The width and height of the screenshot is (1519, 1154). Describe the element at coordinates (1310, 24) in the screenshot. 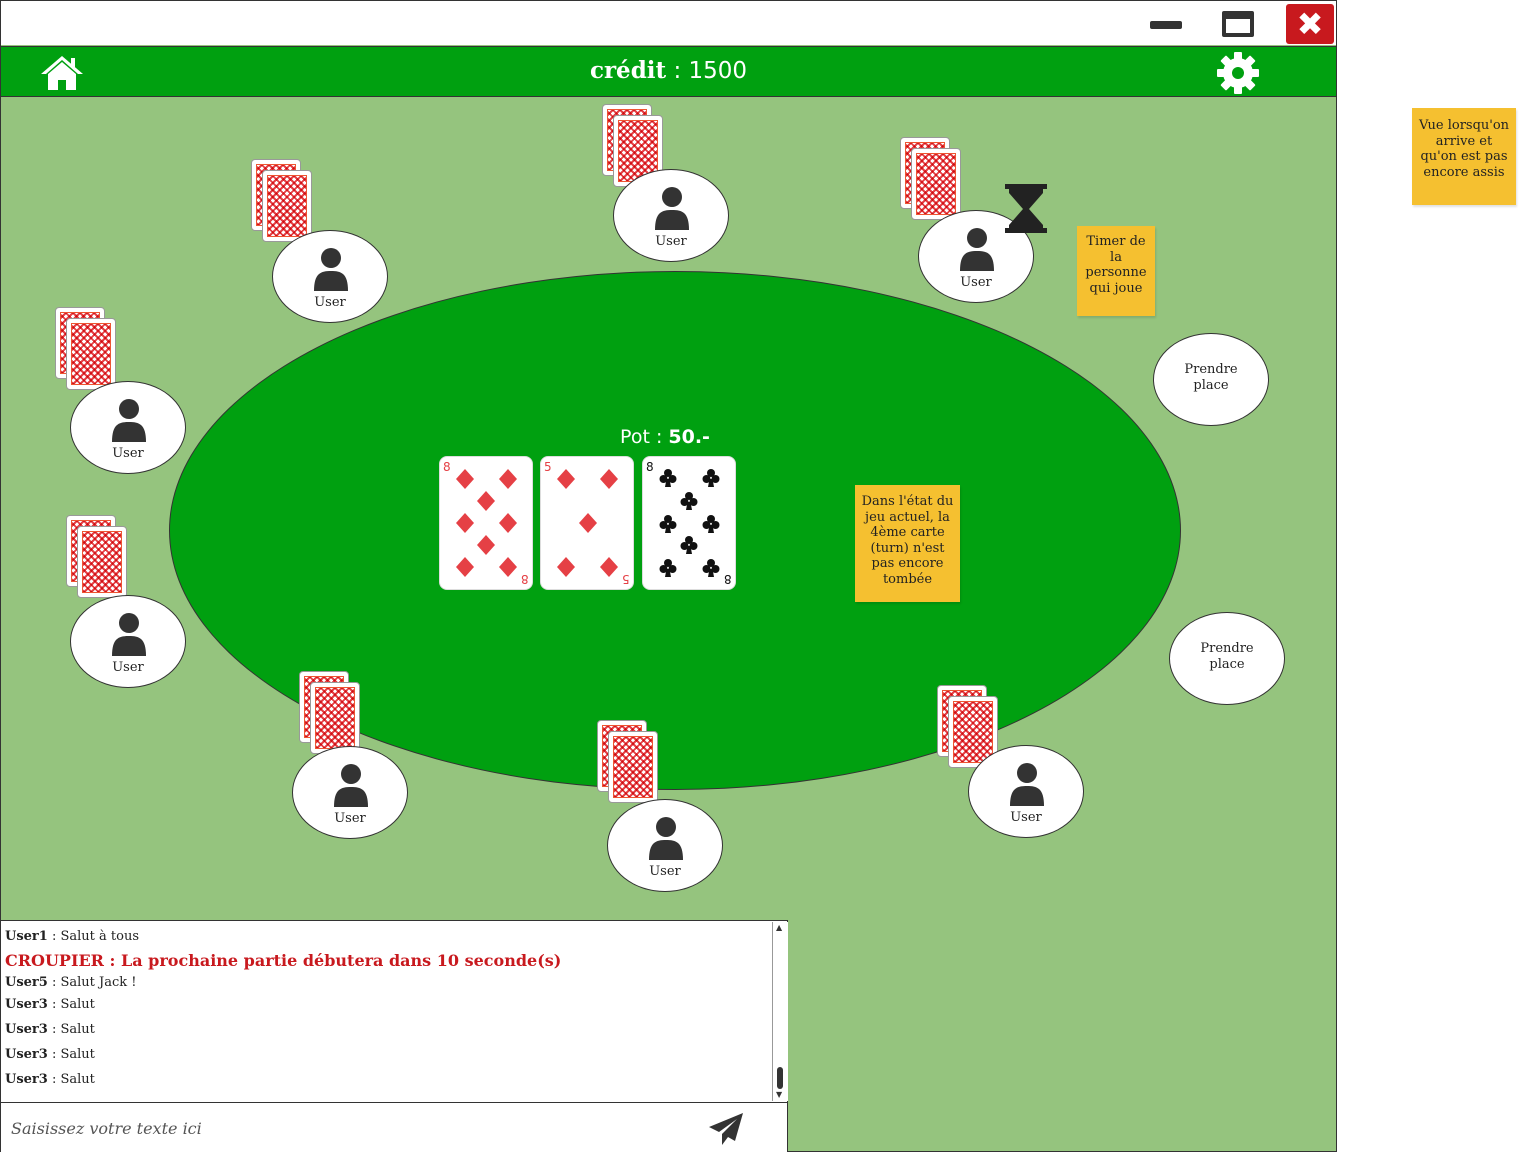

I see `close-button: ✖` at that location.